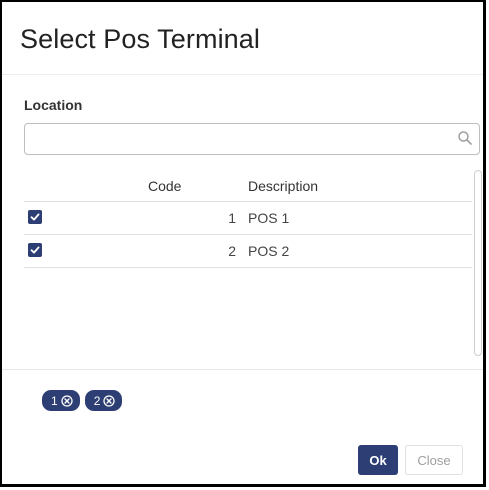 This screenshot has height=490, width=489. Describe the element at coordinates (242, 74) in the screenshot. I see `title-divider` at that location.